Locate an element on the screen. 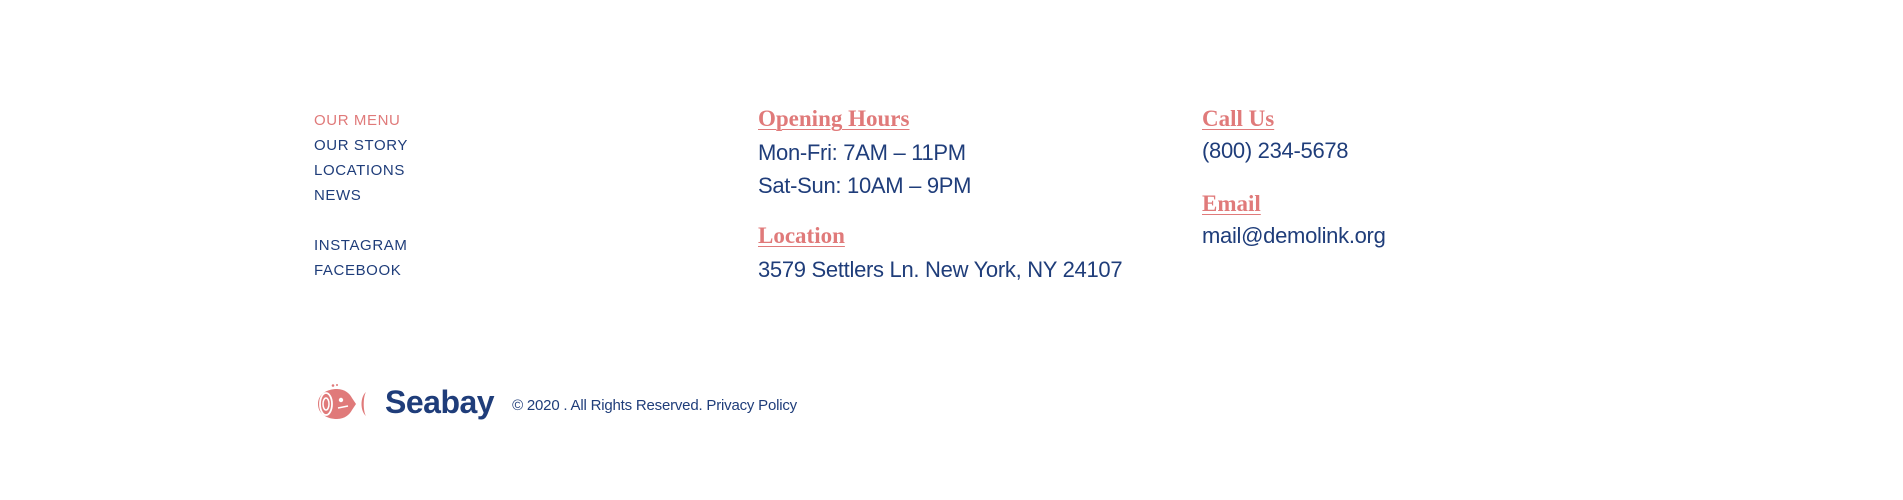  brand-logo-link: Seabay is located at coordinates (404, 402).